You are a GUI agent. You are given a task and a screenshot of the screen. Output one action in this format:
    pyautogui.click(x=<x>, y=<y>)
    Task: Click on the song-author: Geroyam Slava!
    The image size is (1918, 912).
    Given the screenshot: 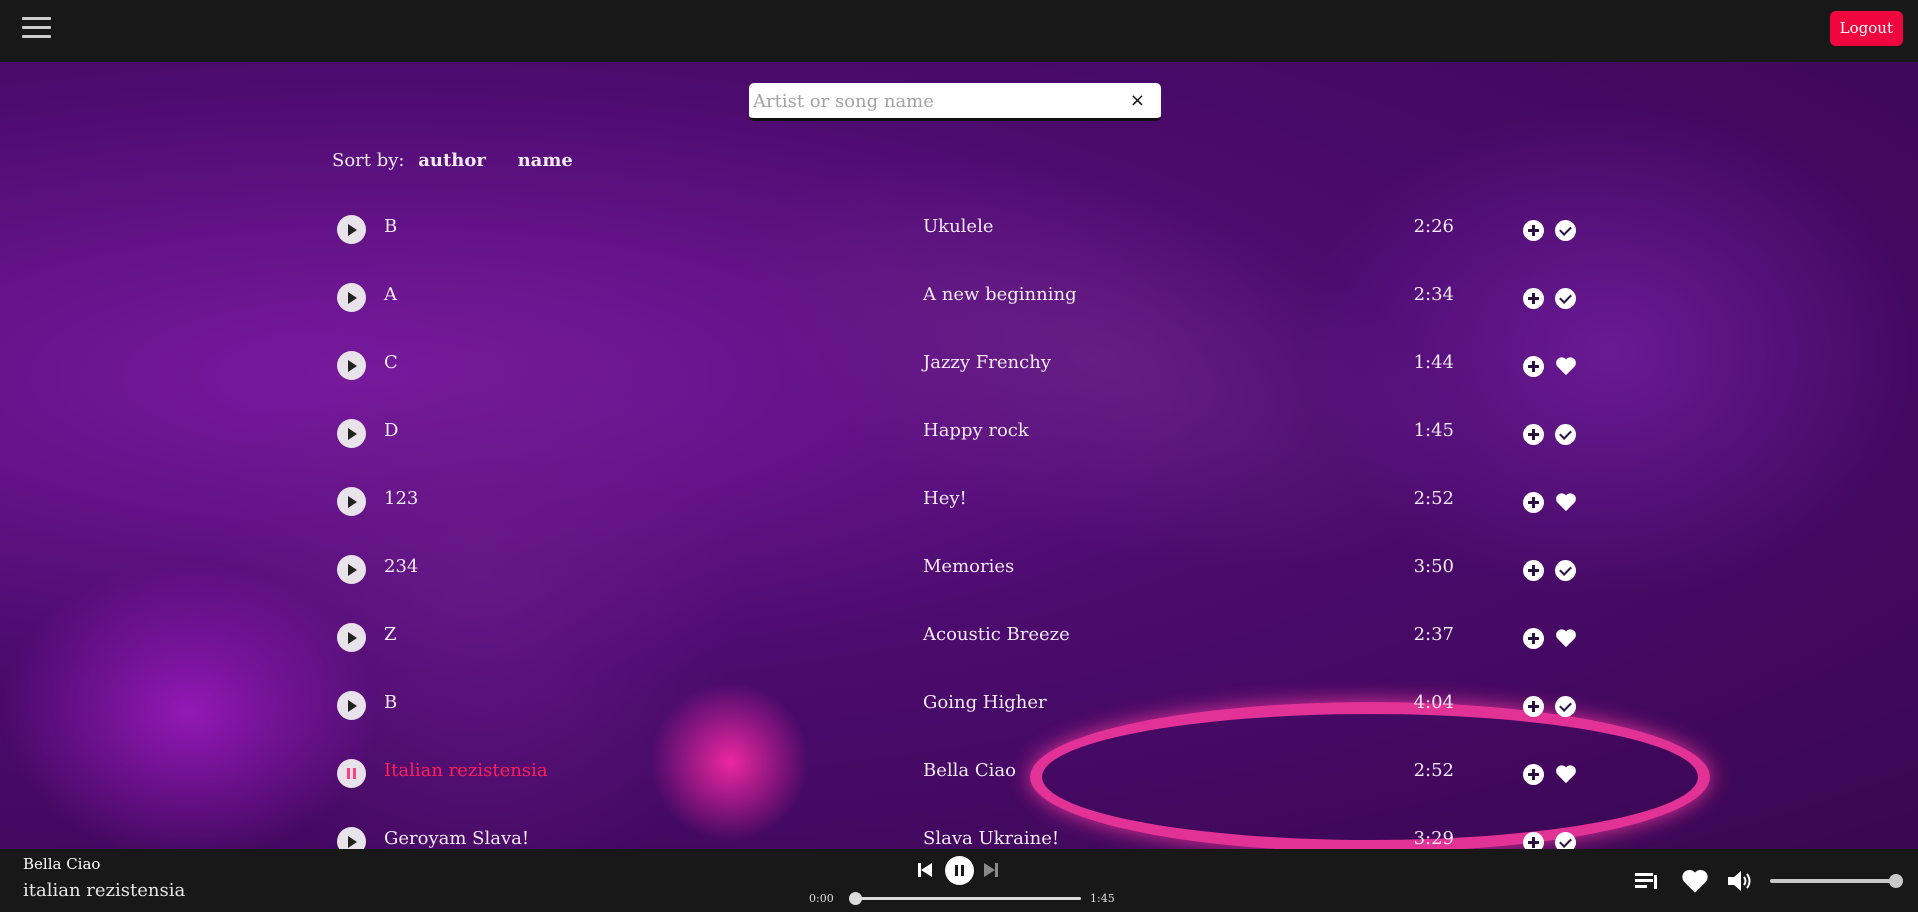 What is the action you would take?
    pyautogui.click(x=457, y=838)
    